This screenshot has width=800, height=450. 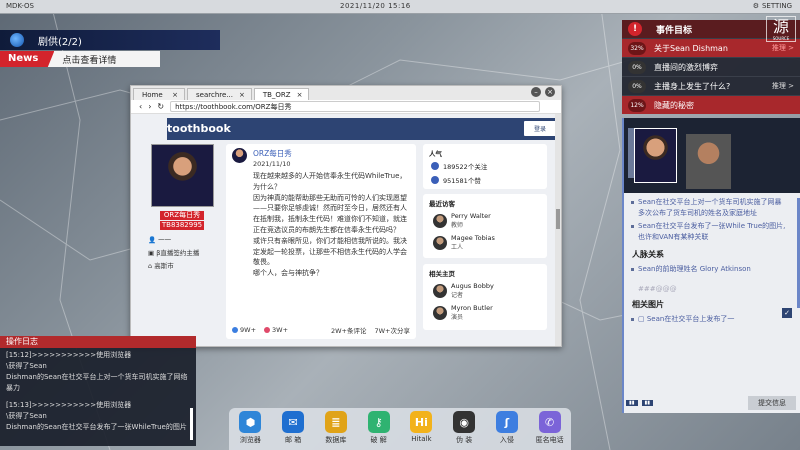 I want to click on dock-browser: ⬢ 浏览器, so click(x=250, y=428).